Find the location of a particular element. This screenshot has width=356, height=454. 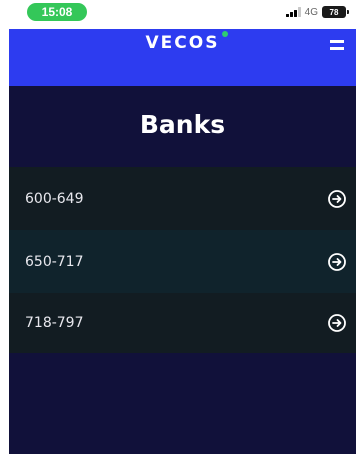

page-title: Banks is located at coordinates (182, 124).